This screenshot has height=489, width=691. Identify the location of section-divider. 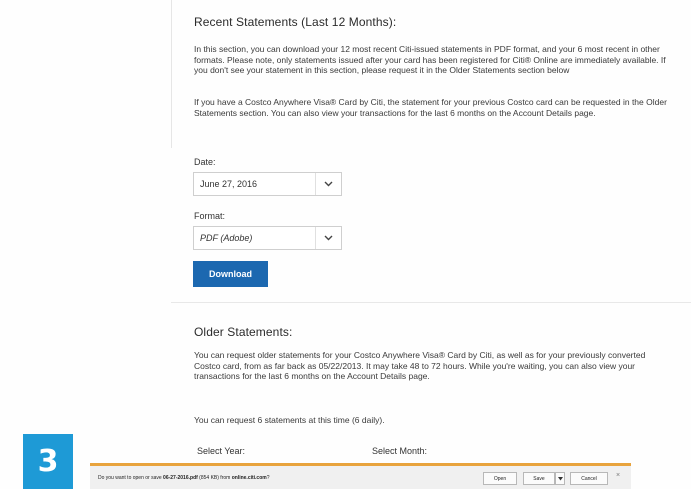
(431, 302).